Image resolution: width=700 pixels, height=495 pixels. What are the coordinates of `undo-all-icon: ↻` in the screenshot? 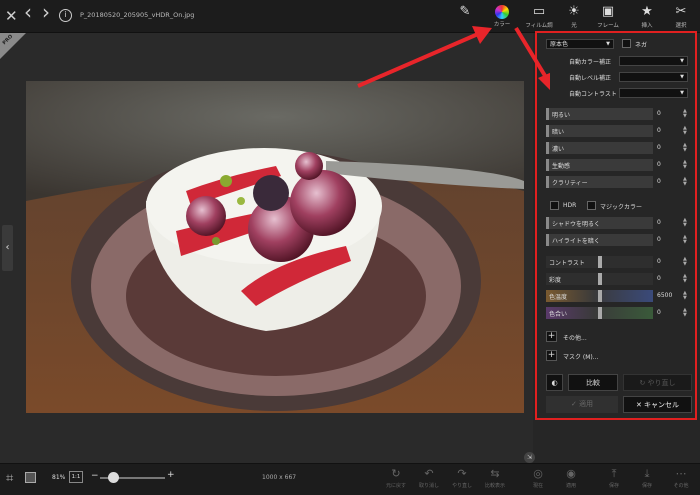 It's located at (396, 473).